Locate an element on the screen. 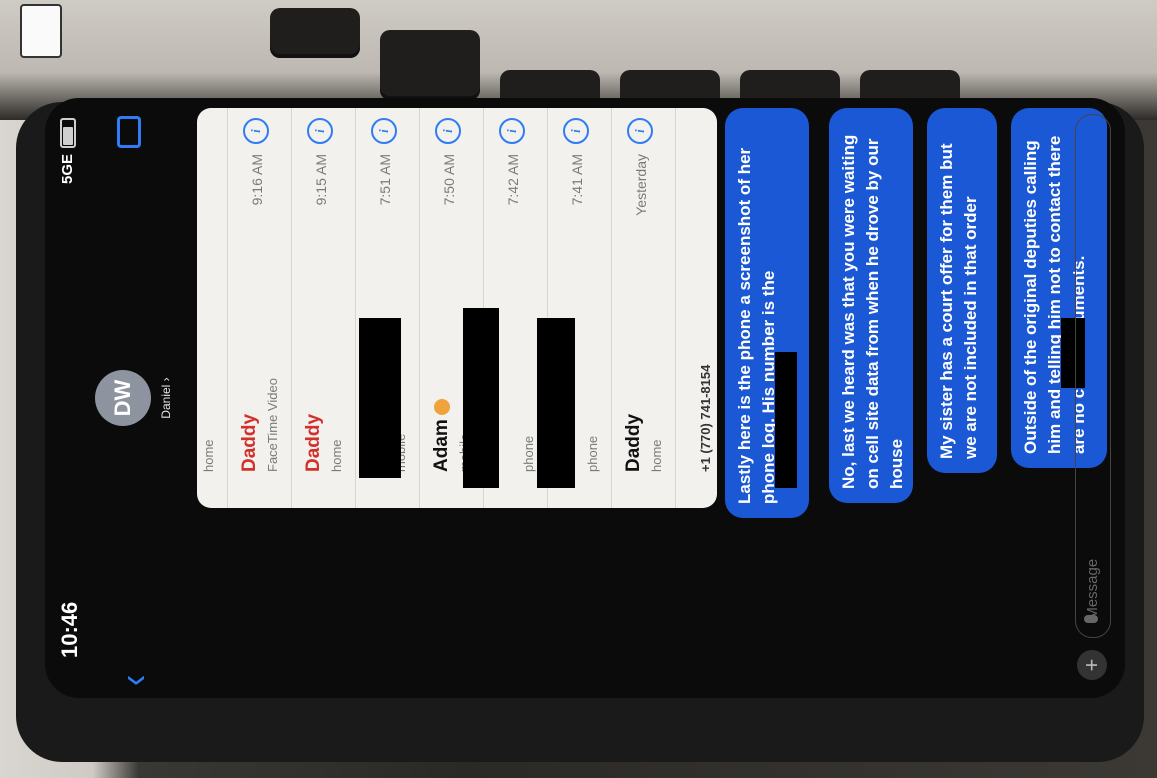 This screenshot has width=1157, height=778. call-row-time: 9:15 AM is located at coordinates (321, 180).